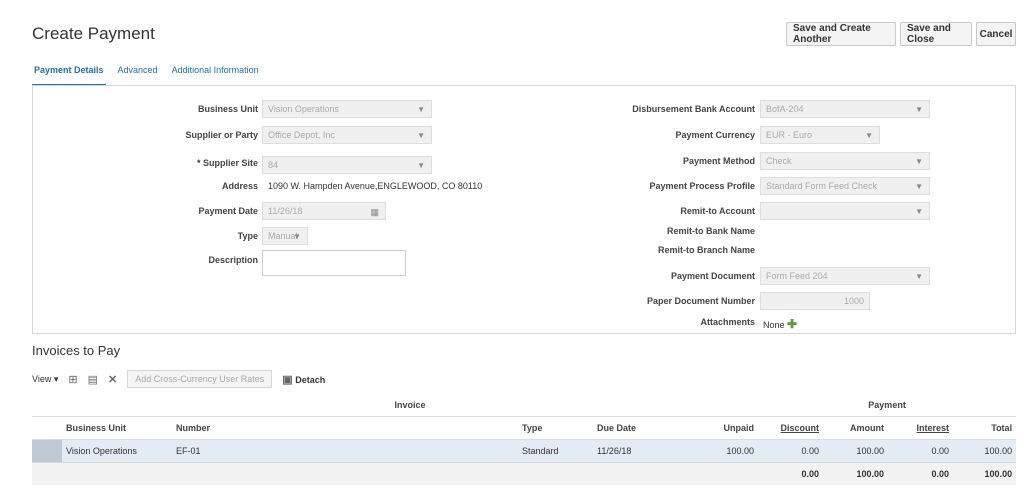  What do you see at coordinates (247, 236) in the screenshot?
I see `type-label: Type` at bounding box center [247, 236].